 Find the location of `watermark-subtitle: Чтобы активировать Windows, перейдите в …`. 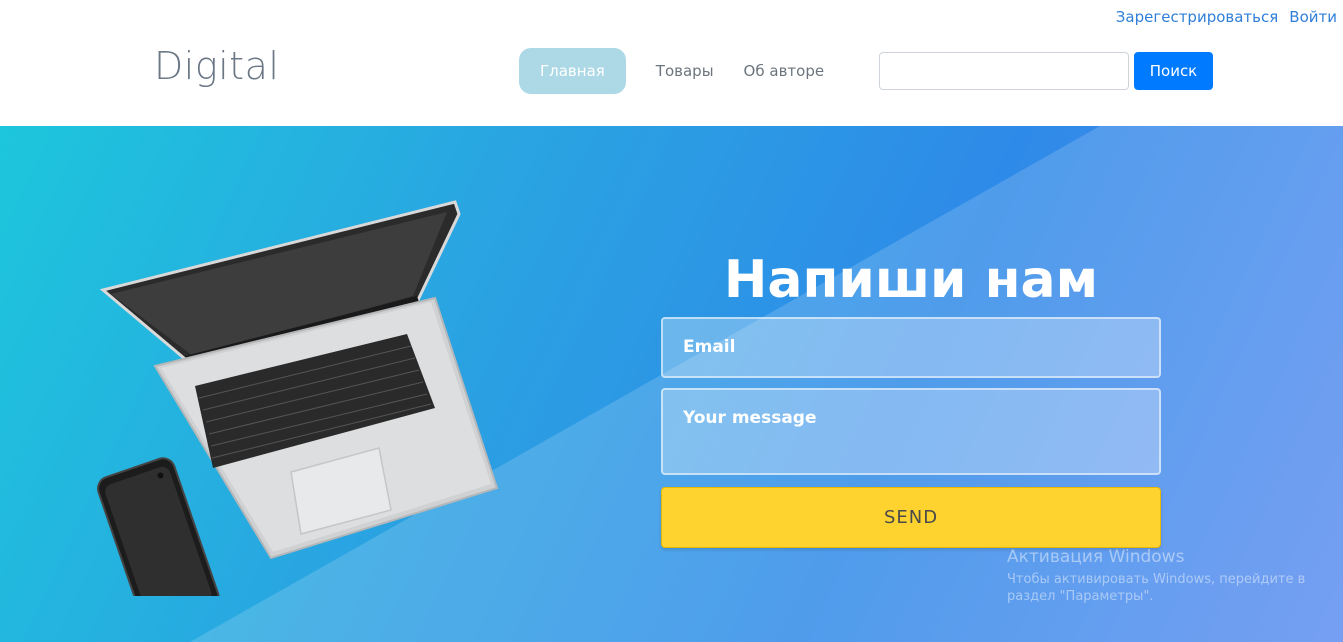

watermark-subtitle: Чтобы активировать Windows, перейдите в … is located at coordinates (1156, 588).